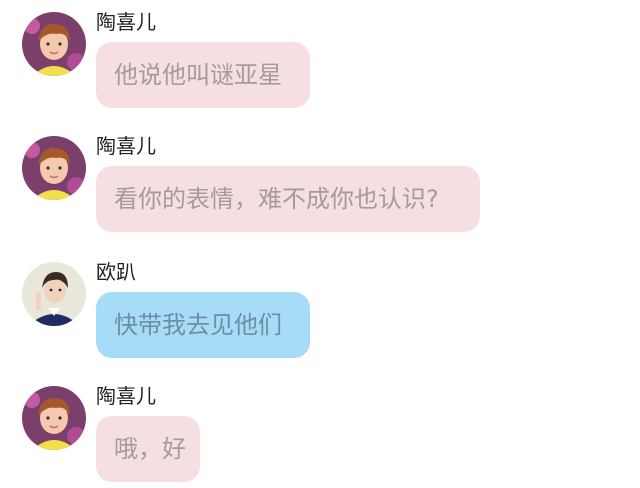  I want to click on message-bubble: 他说他叫谜亚星, so click(203, 75).